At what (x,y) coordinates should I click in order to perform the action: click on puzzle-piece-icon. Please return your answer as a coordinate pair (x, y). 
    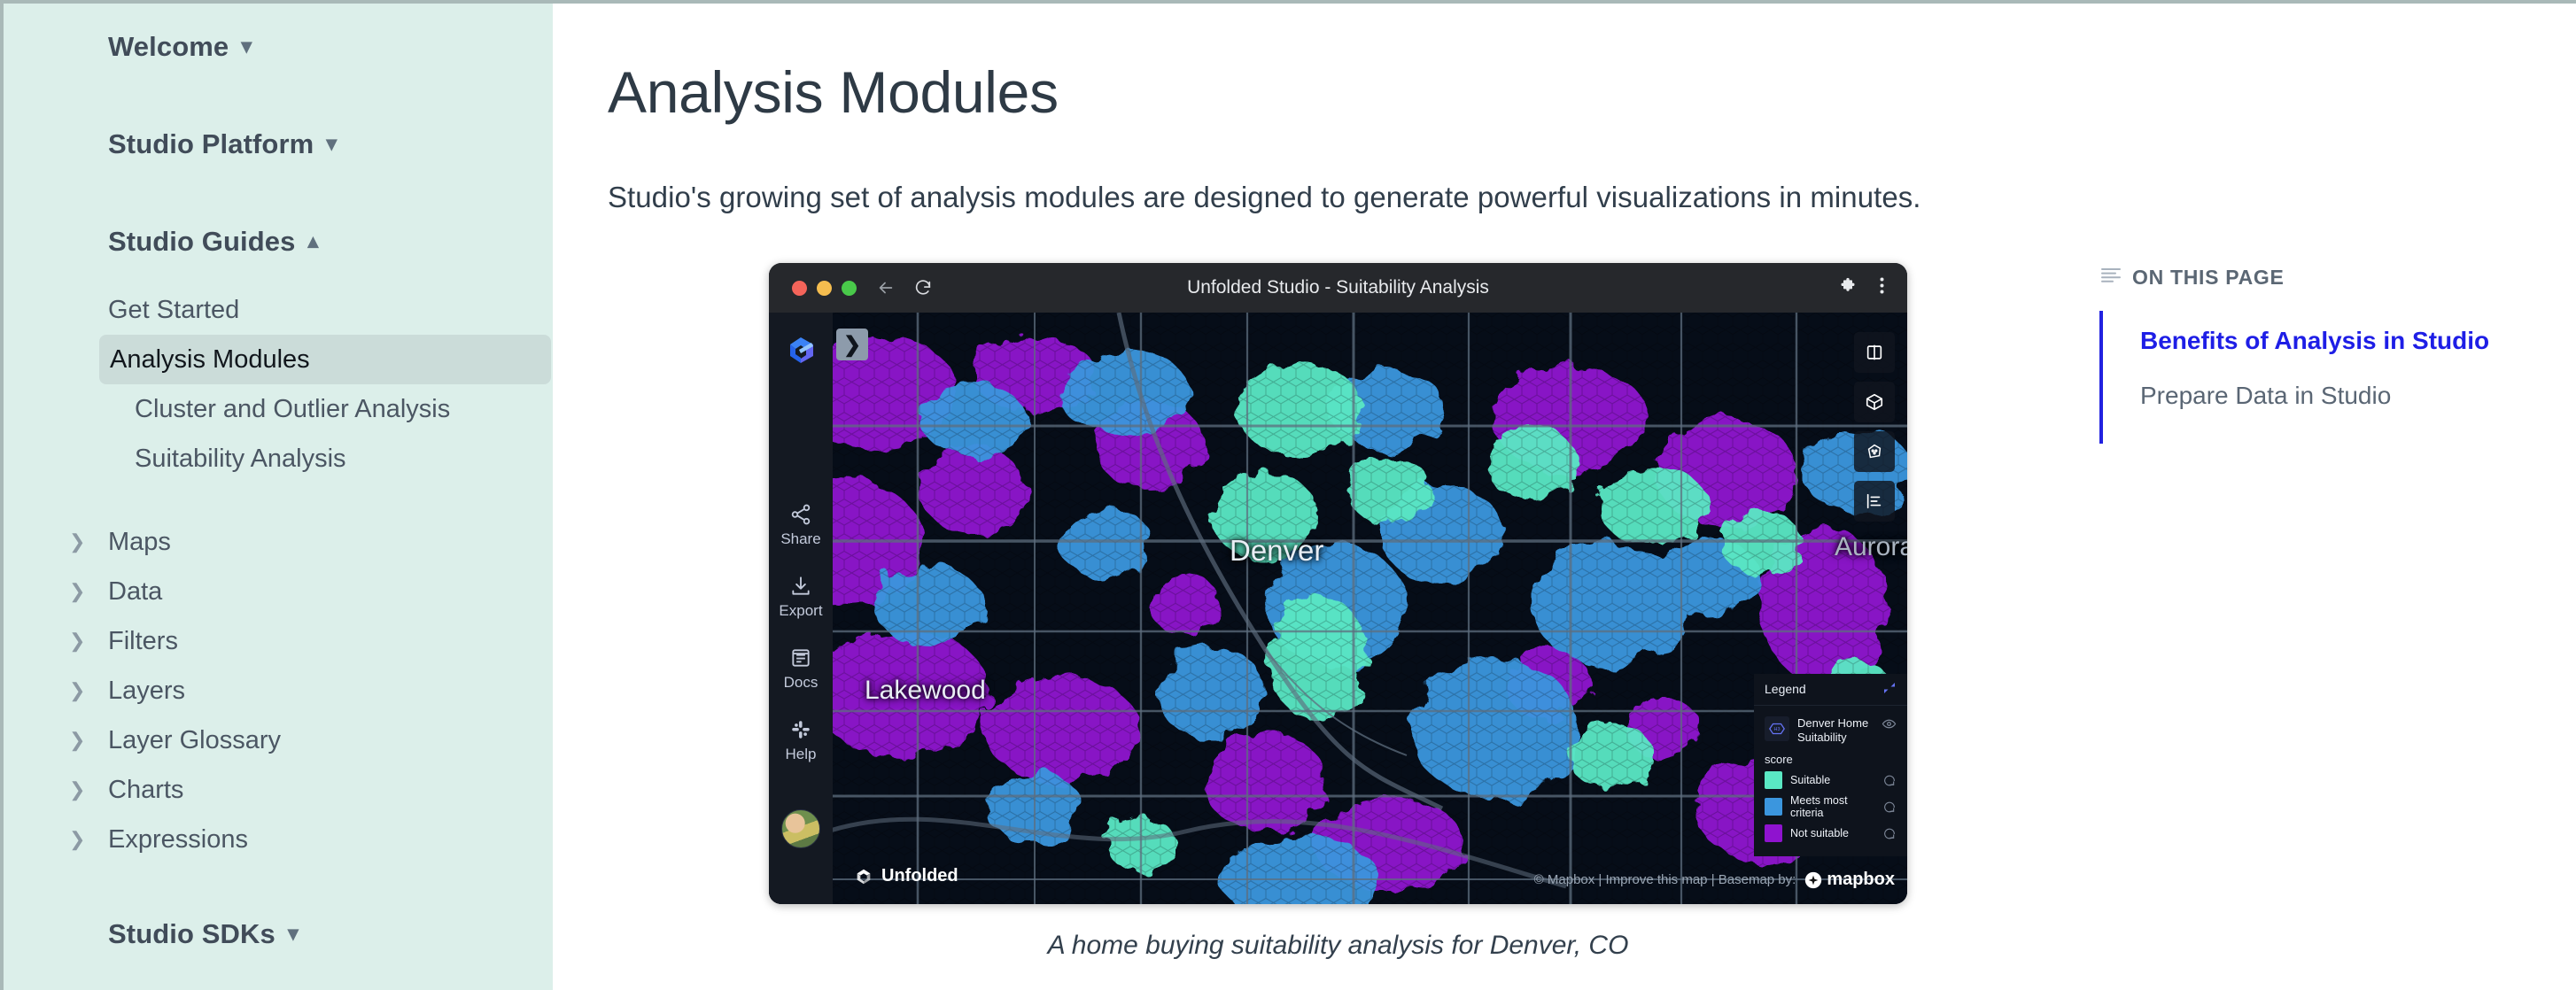
    Looking at the image, I should click on (1848, 288).